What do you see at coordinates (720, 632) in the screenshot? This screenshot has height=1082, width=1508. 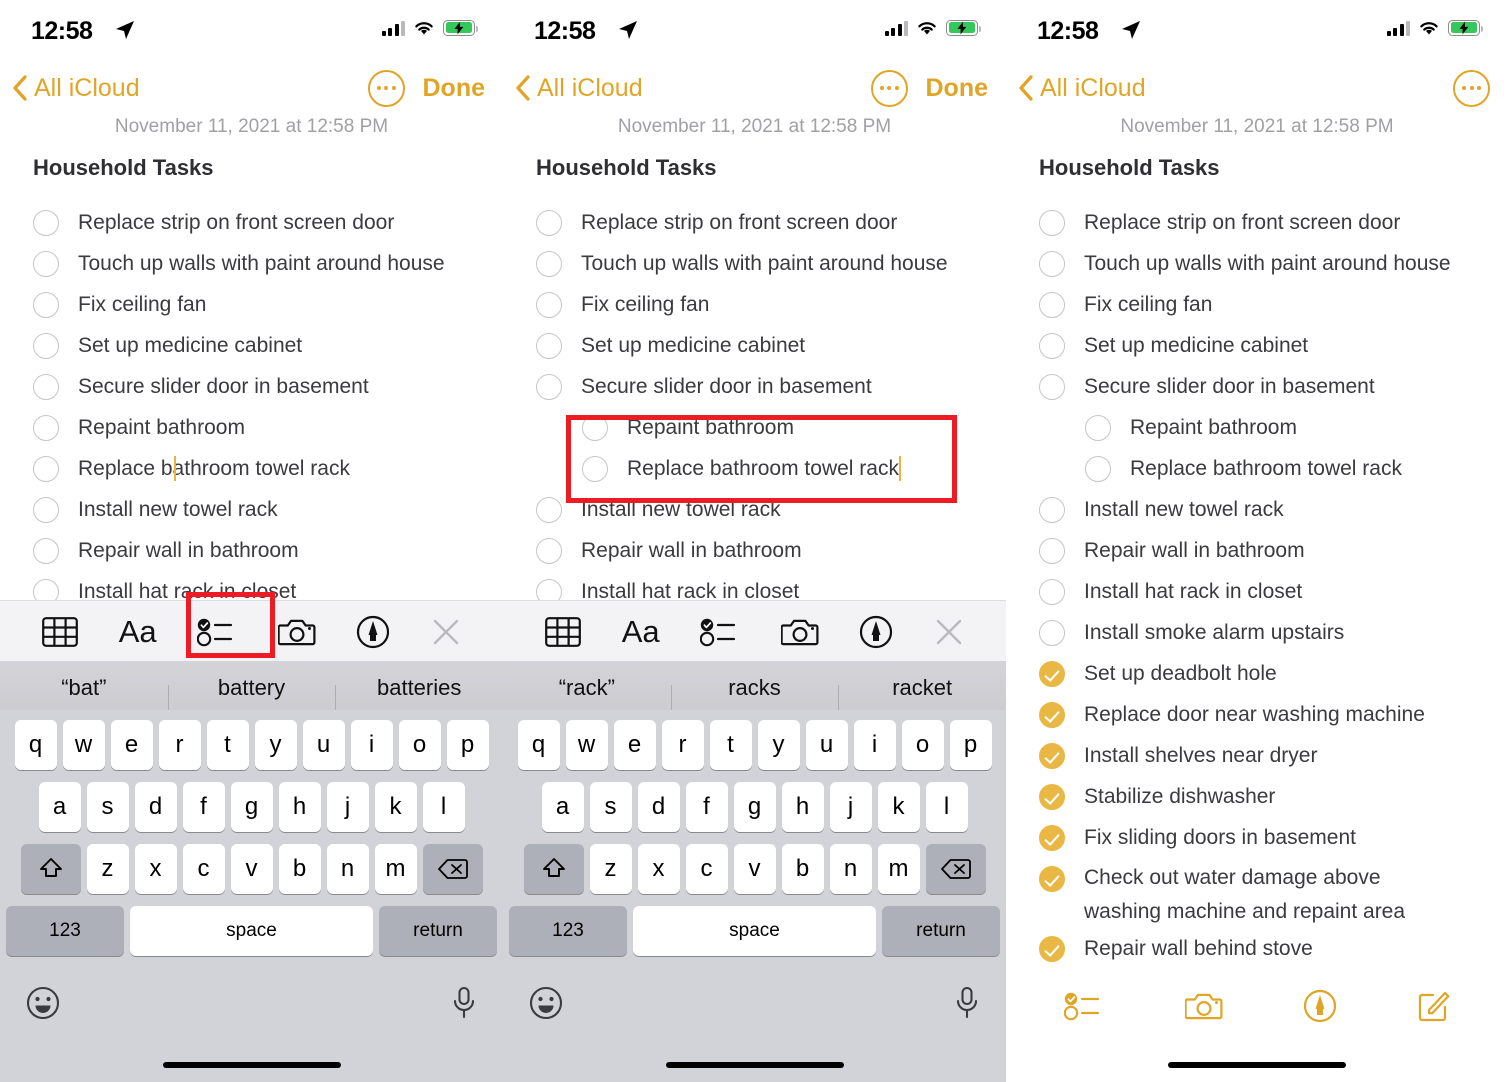 I see `checklist-format-icon` at bounding box center [720, 632].